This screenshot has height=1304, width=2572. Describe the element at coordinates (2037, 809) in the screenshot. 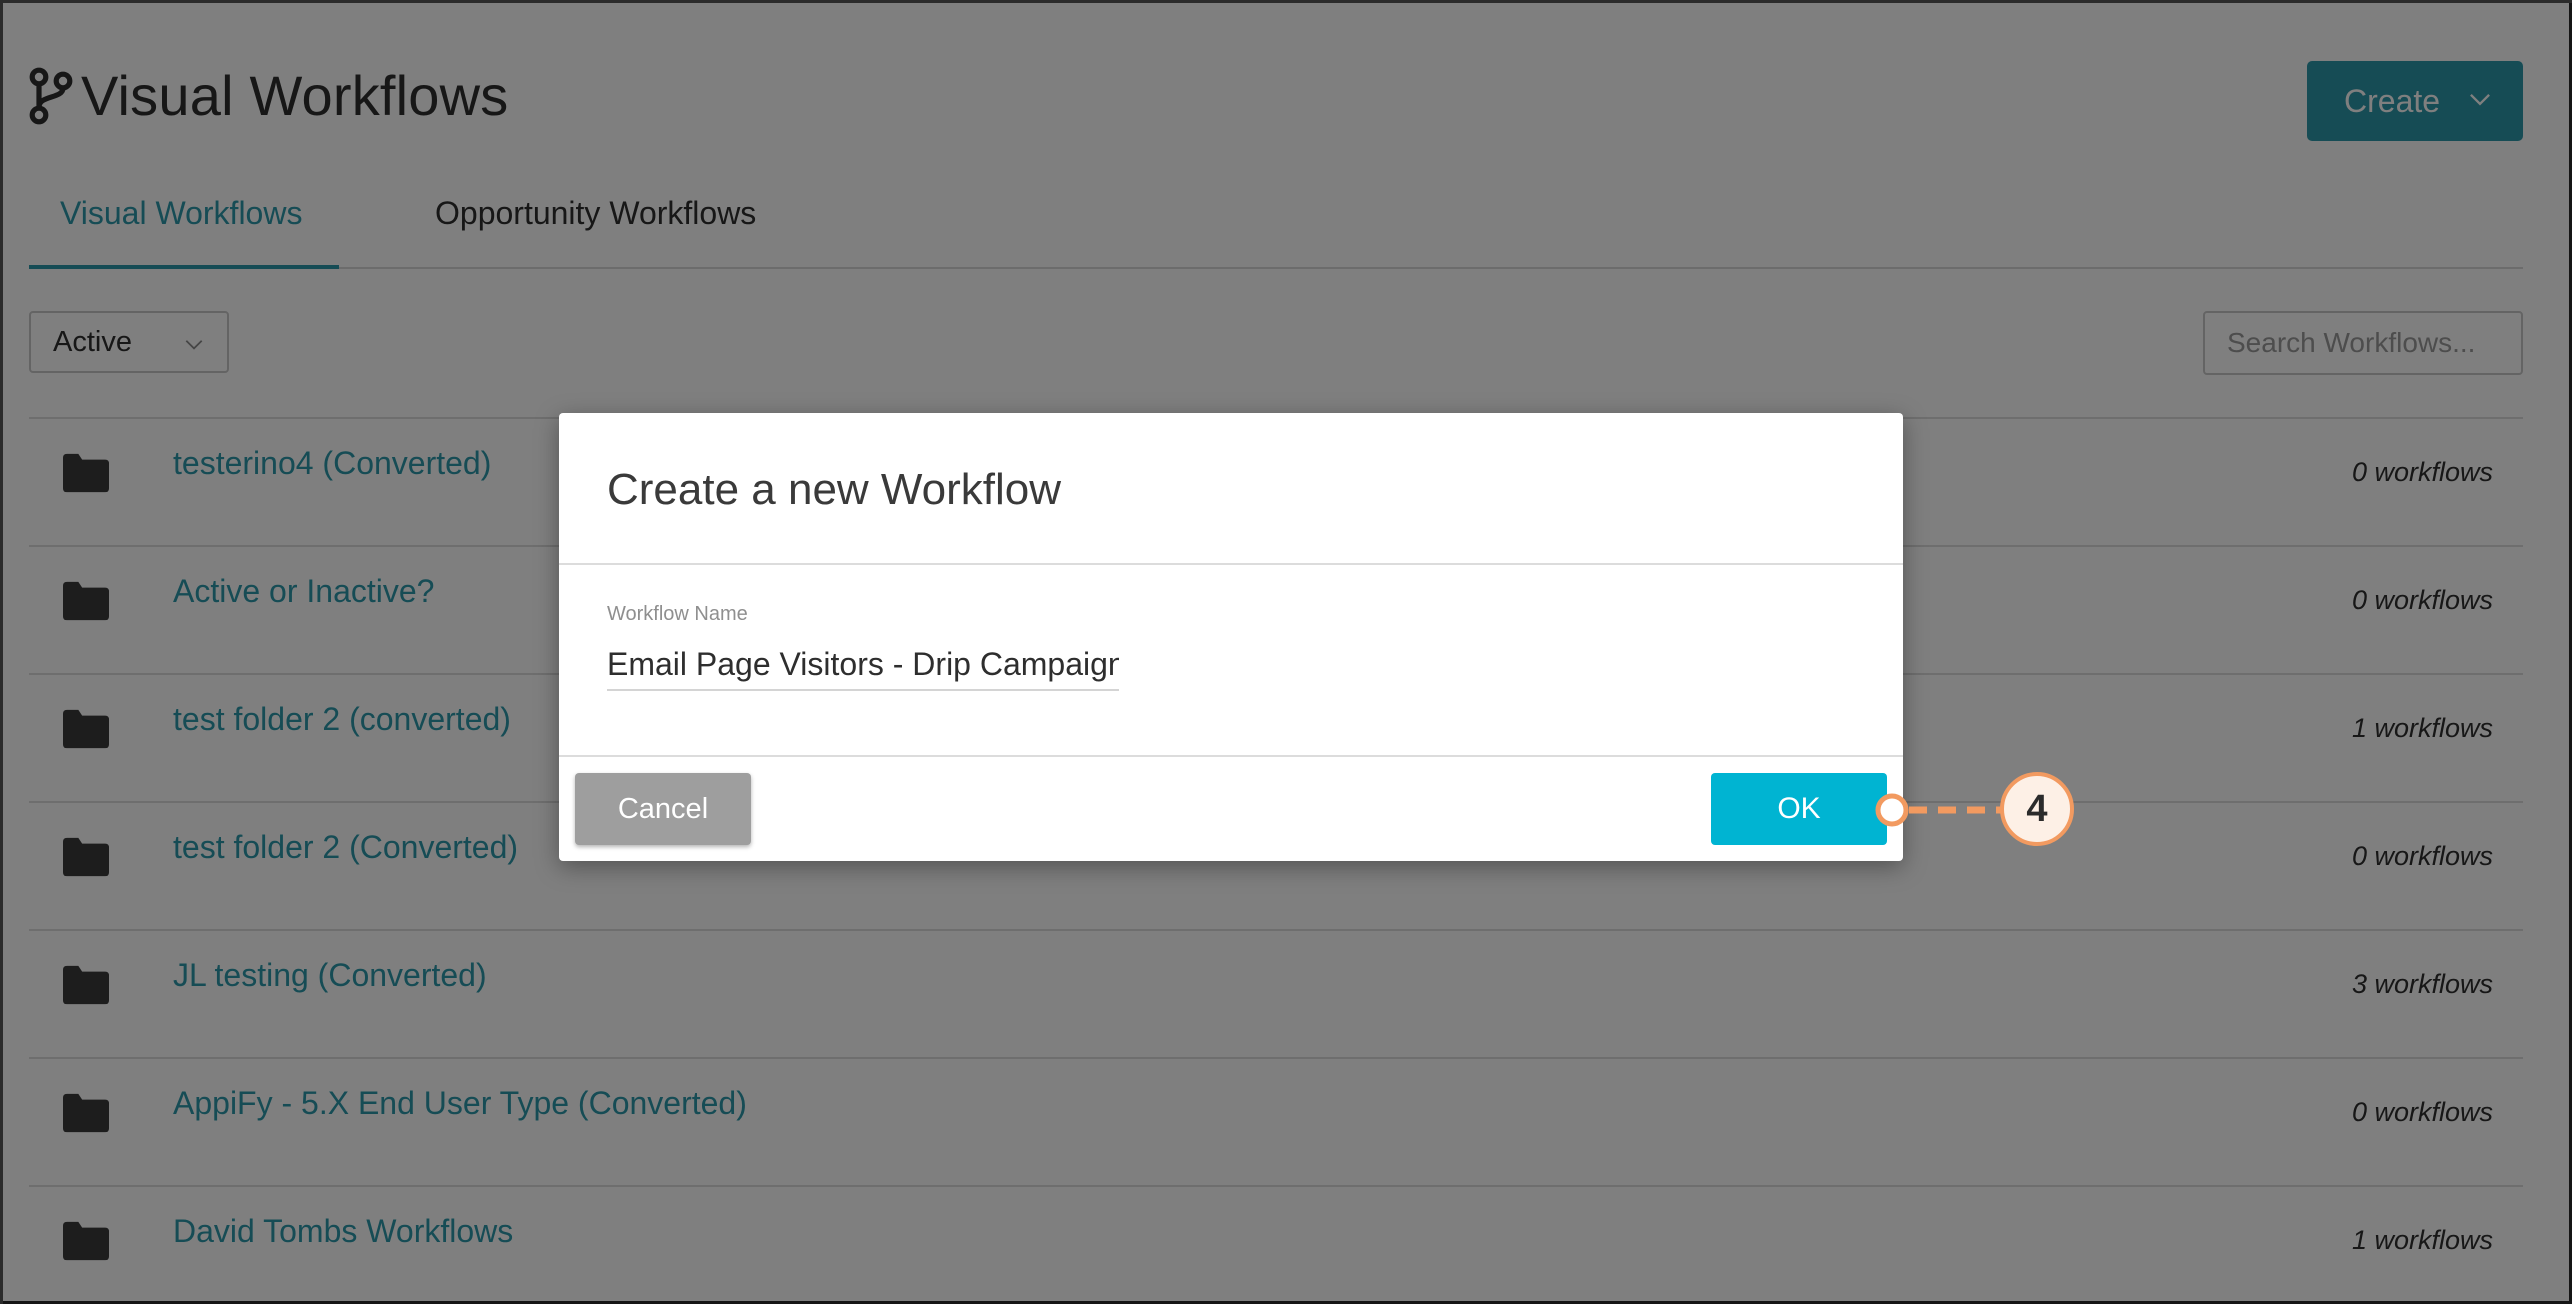

I see `step-callout-badge: 4` at that location.